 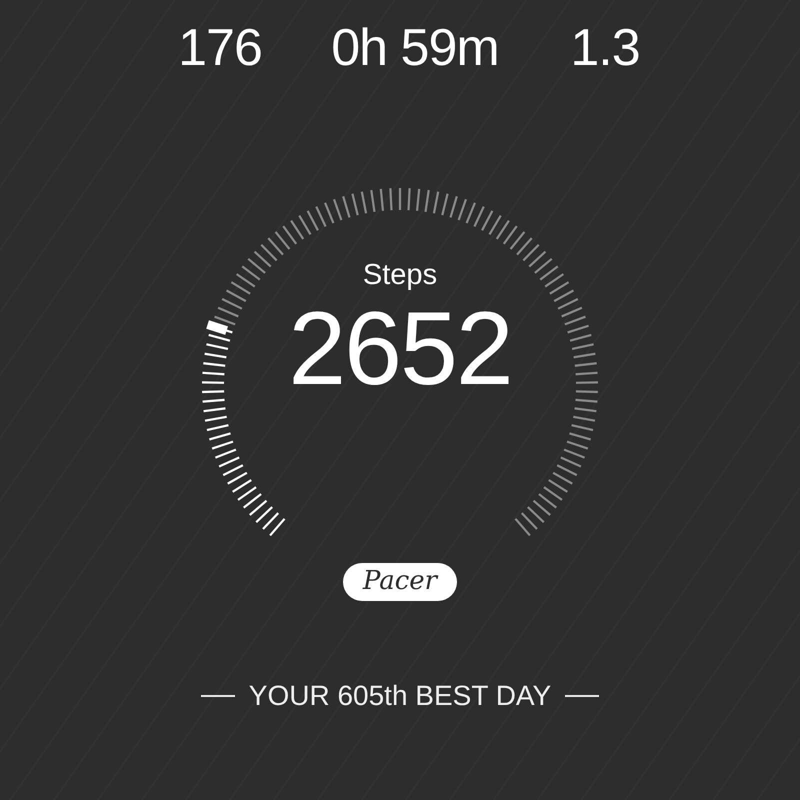 What do you see at coordinates (400, 582) in the screenshot?
I see `pacer-logo: Pacer` at bounding box center [400, 582].